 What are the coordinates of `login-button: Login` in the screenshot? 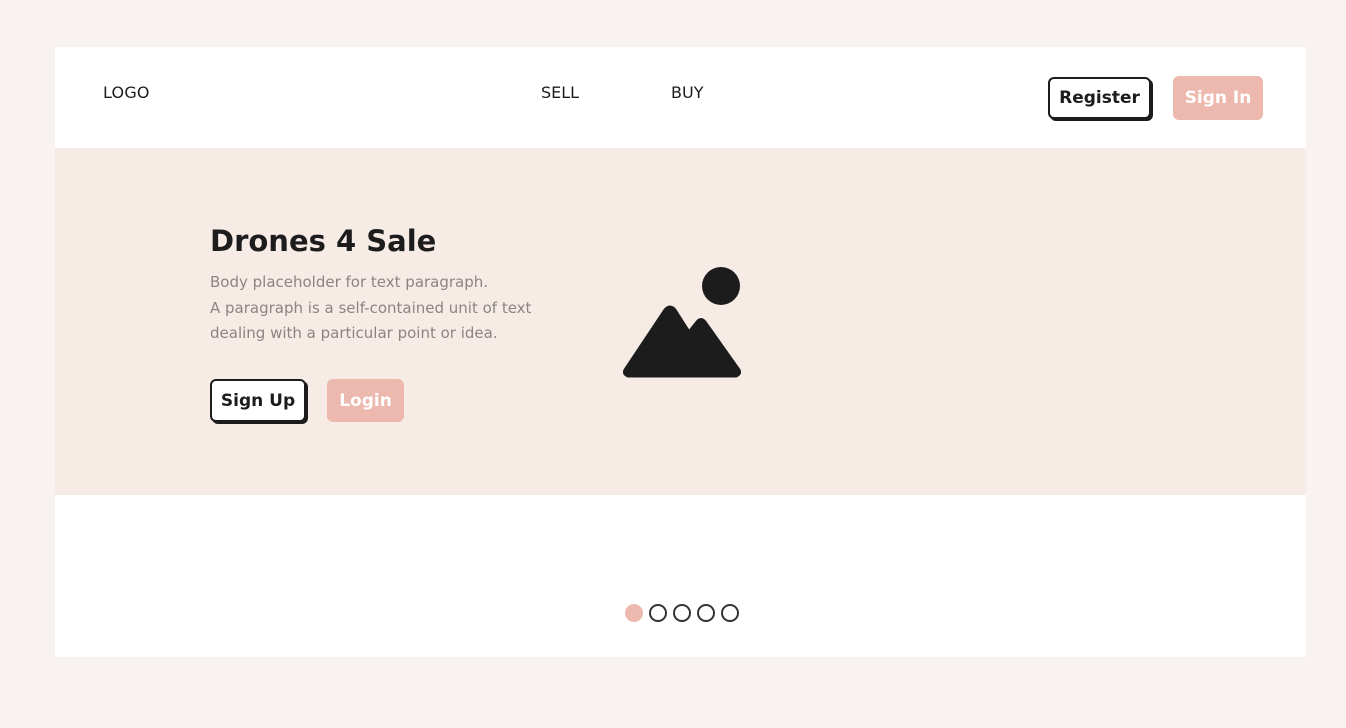 It's located at (365, 400).